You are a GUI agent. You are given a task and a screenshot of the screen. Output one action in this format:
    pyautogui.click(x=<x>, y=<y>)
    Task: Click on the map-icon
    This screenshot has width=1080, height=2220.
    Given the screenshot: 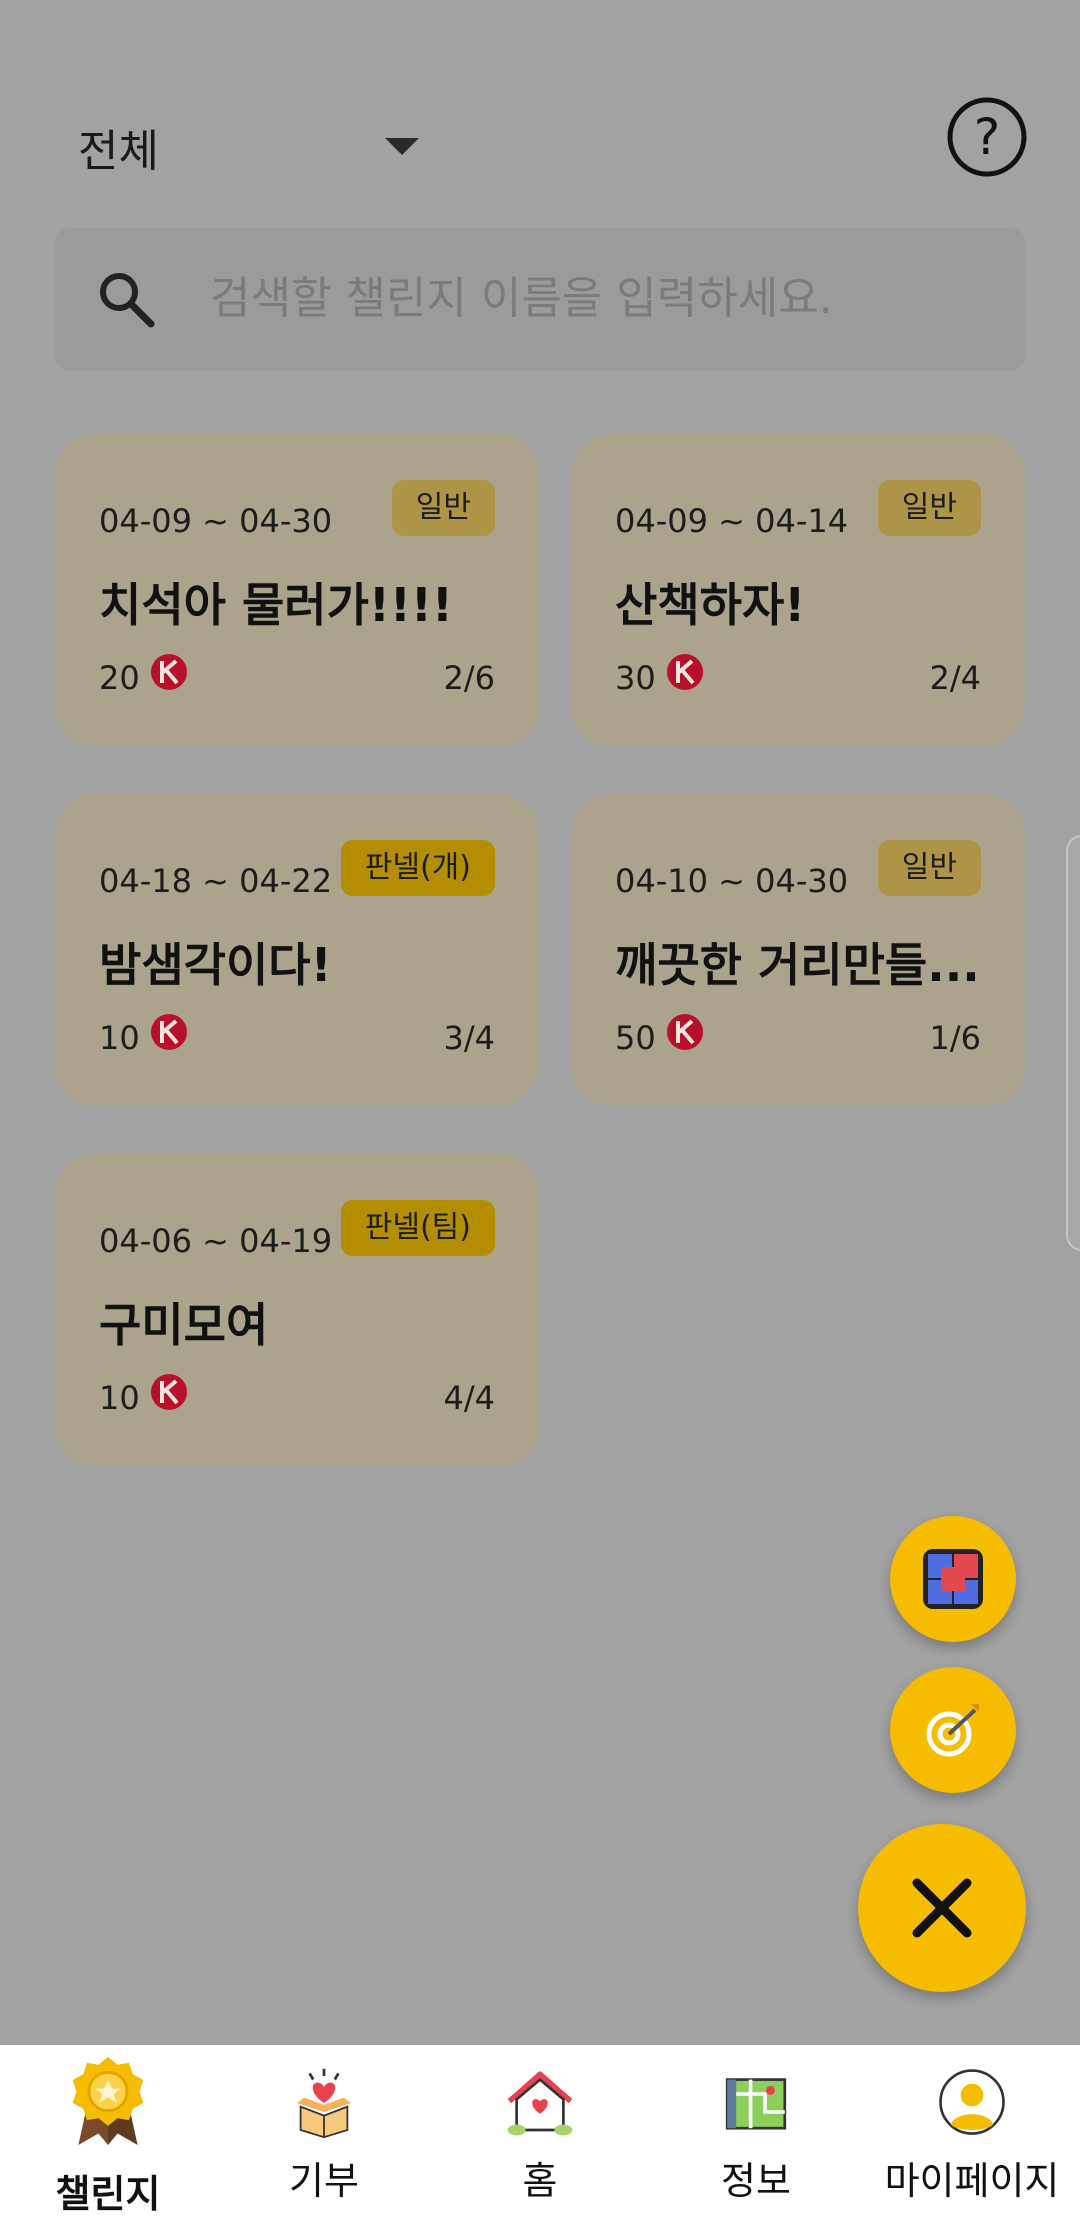 What is the action you would take?
    pyautogui.click(x=756, y=2104)
    